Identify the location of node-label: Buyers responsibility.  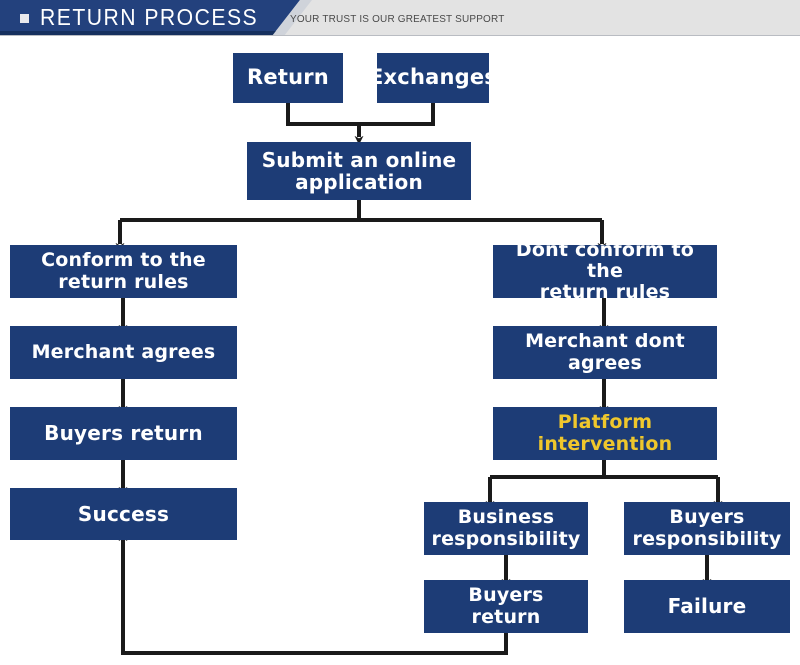
(707, 528).